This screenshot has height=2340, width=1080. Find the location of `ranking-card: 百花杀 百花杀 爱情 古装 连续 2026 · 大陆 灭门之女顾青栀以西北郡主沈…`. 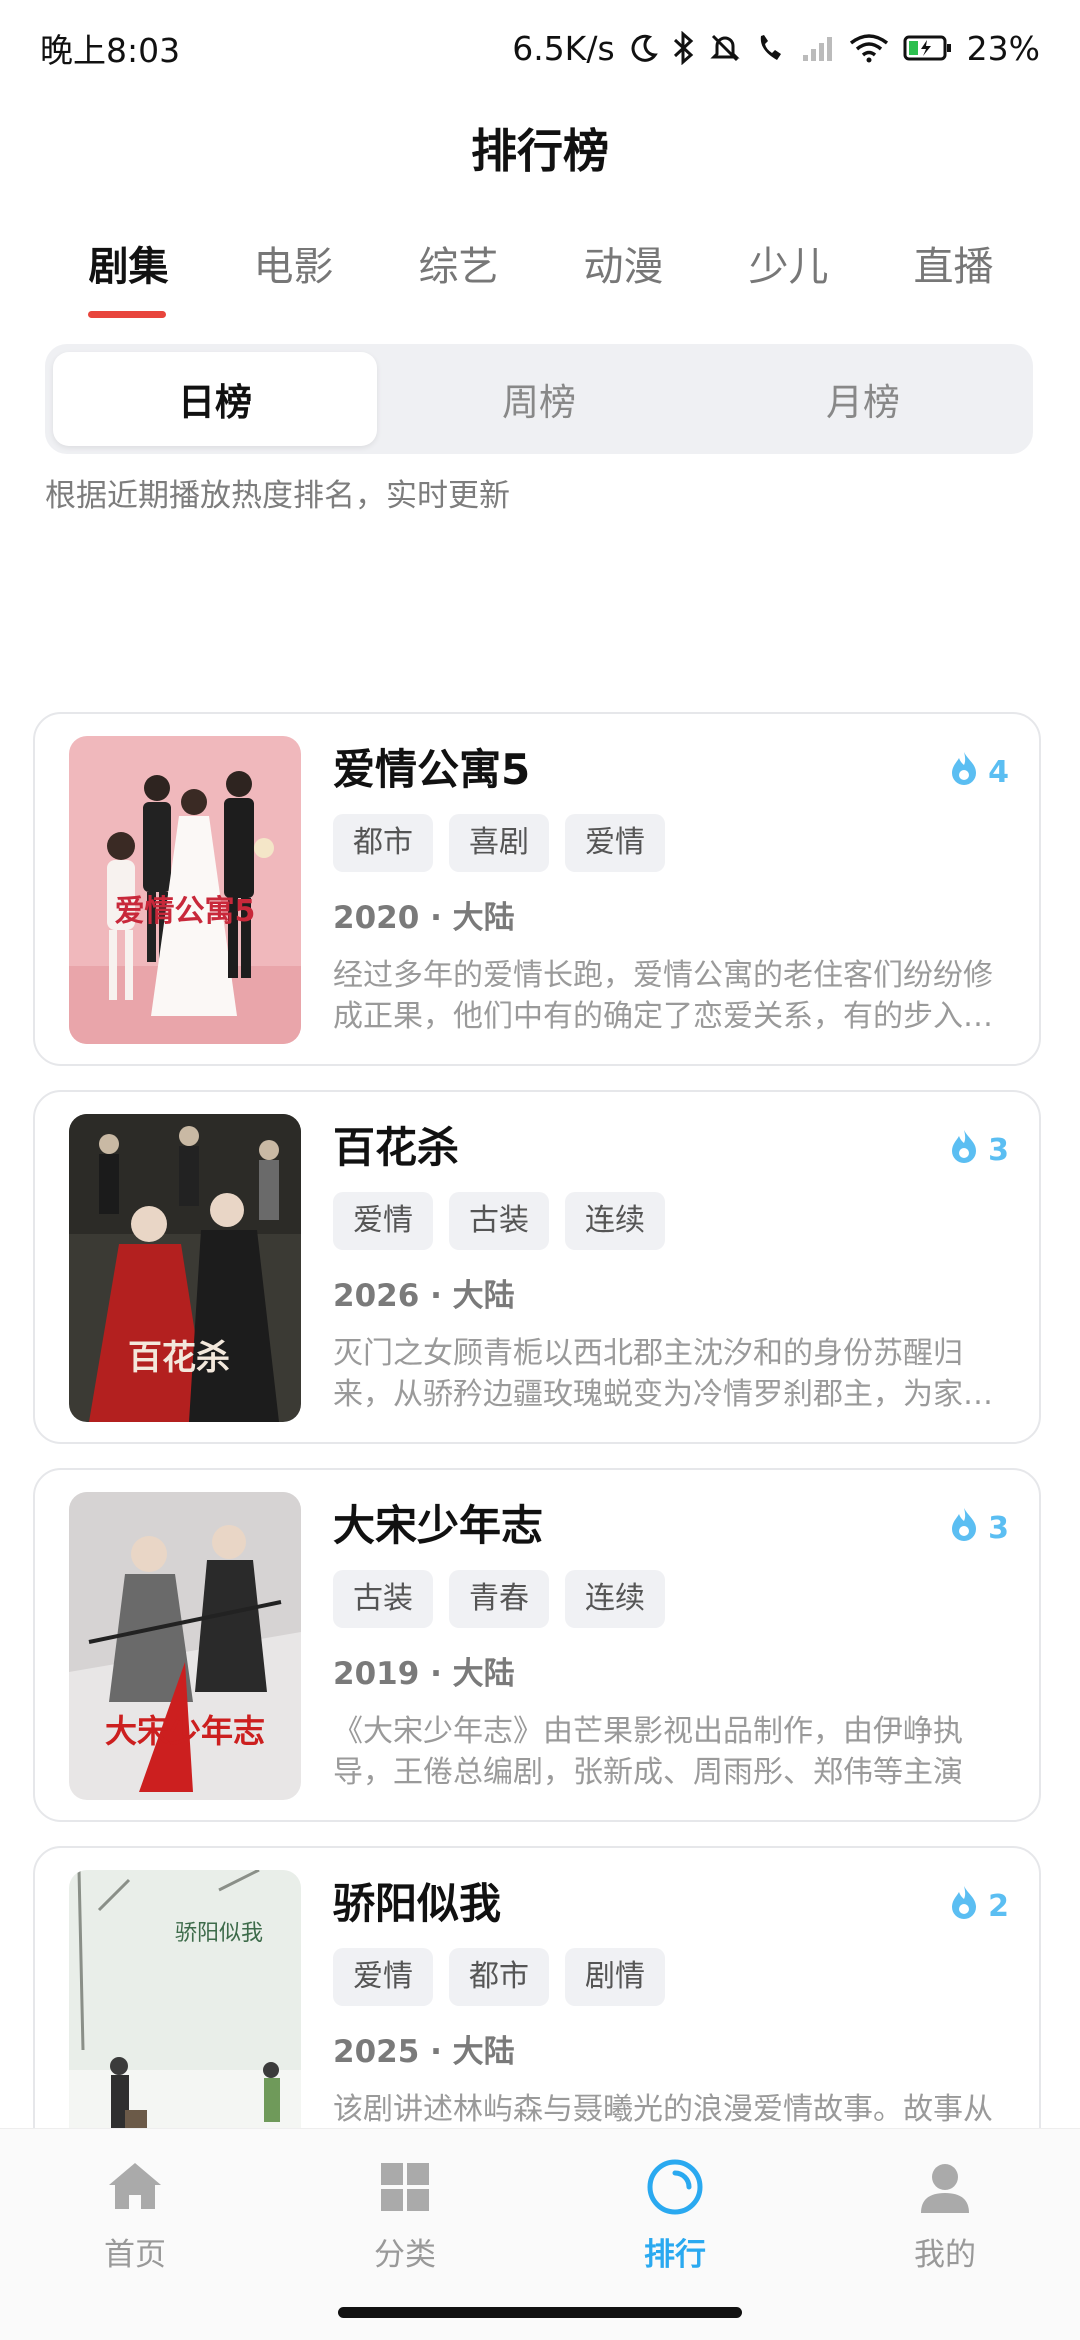

ranking-card: 百花杀 百花杀 爱情 古装 连续 2026 · 大陆 灭门之女顾青栀以西北郡主沈… is located at coordinates (537, 1267).